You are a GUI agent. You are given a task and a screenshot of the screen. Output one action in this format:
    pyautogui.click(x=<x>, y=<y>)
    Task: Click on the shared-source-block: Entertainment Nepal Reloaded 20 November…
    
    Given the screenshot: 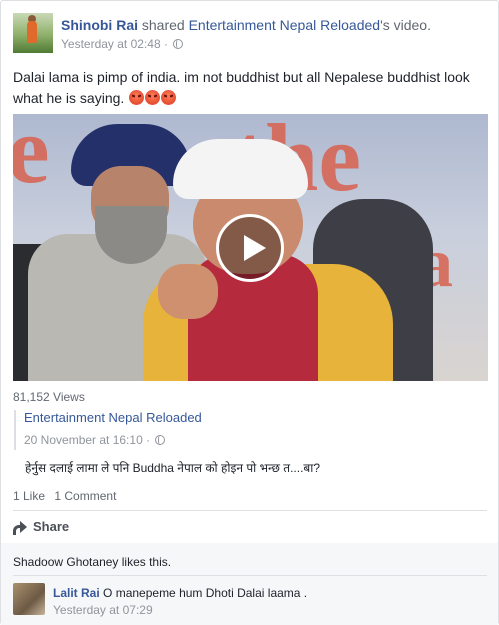 What is the action you would take?
    pyautogui.click(x=249, y=430)
    